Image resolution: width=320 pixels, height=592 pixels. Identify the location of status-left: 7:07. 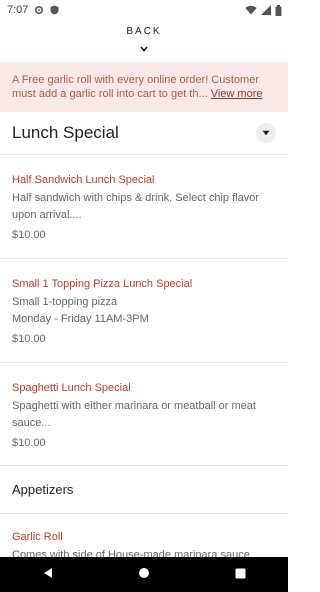
(33, 10).